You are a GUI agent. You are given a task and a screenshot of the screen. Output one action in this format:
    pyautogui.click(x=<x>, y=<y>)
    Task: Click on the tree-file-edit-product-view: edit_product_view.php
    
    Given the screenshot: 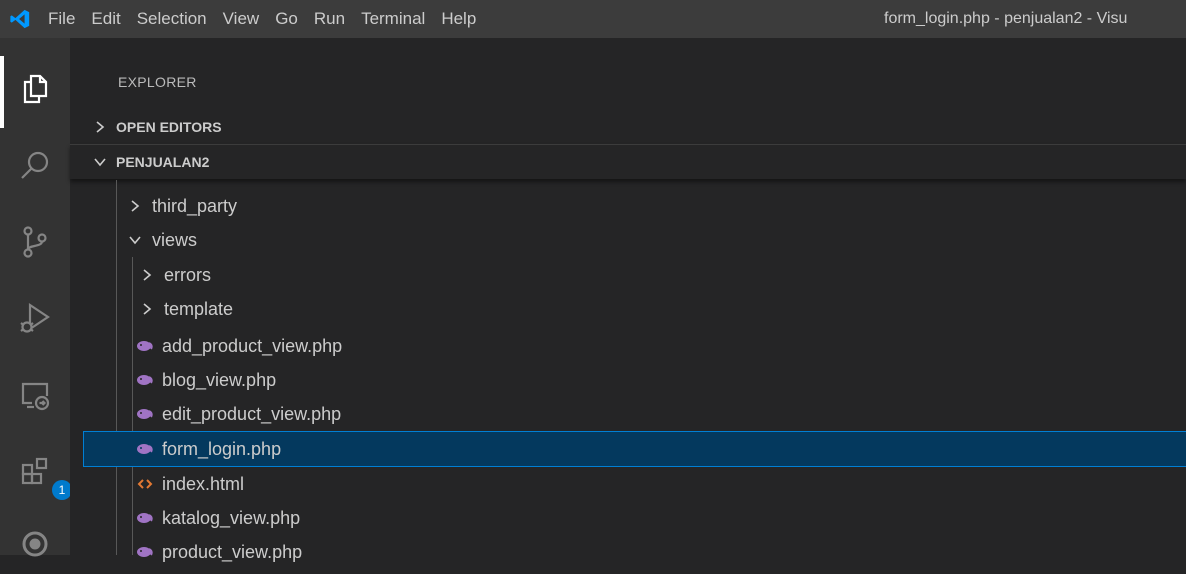 What is the action you would take?
    pyautogui.click(x=628, y=414)
    